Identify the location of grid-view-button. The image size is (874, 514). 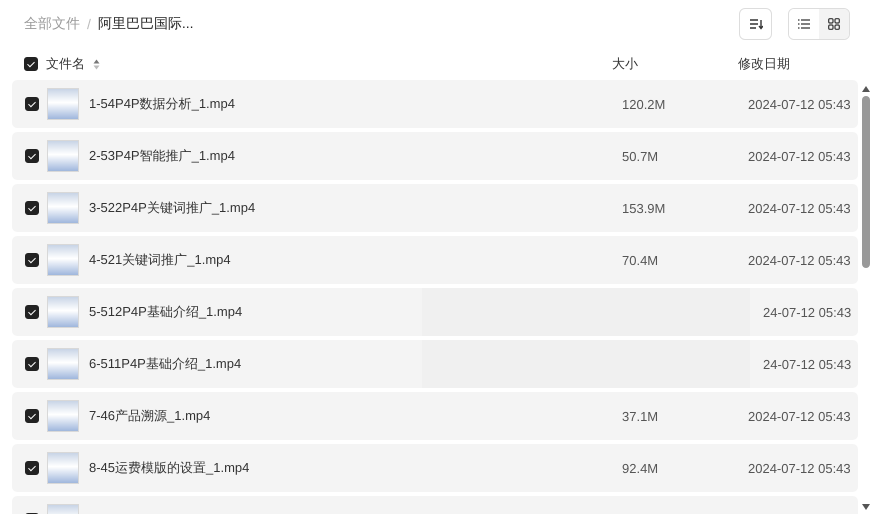
(834, 24).